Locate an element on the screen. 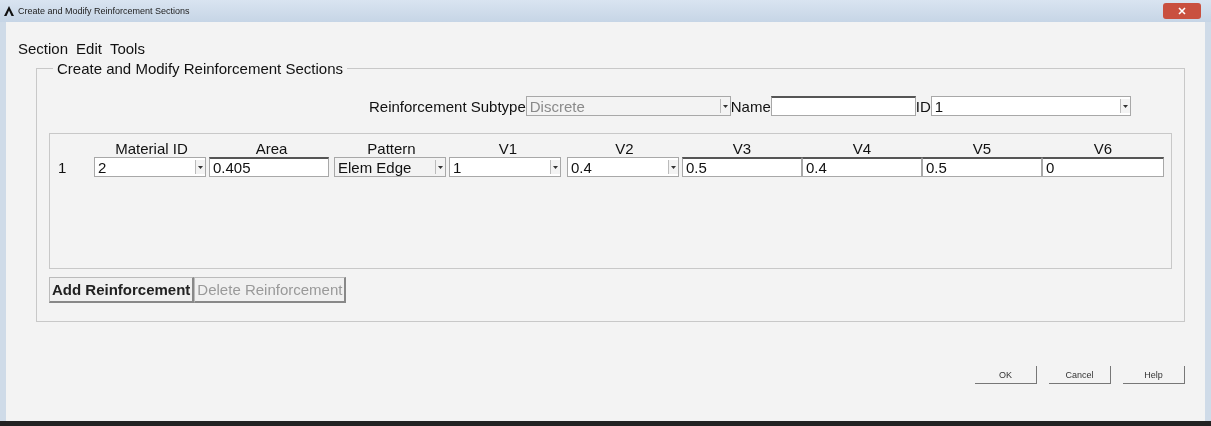 The height and width of the screenshot is (426, 1211). menu-item: Section is located at coordinates (43, 46).